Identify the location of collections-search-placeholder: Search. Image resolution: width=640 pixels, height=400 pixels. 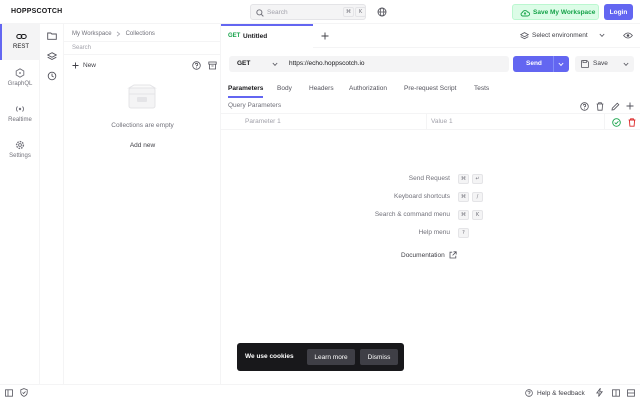
(82, 48).